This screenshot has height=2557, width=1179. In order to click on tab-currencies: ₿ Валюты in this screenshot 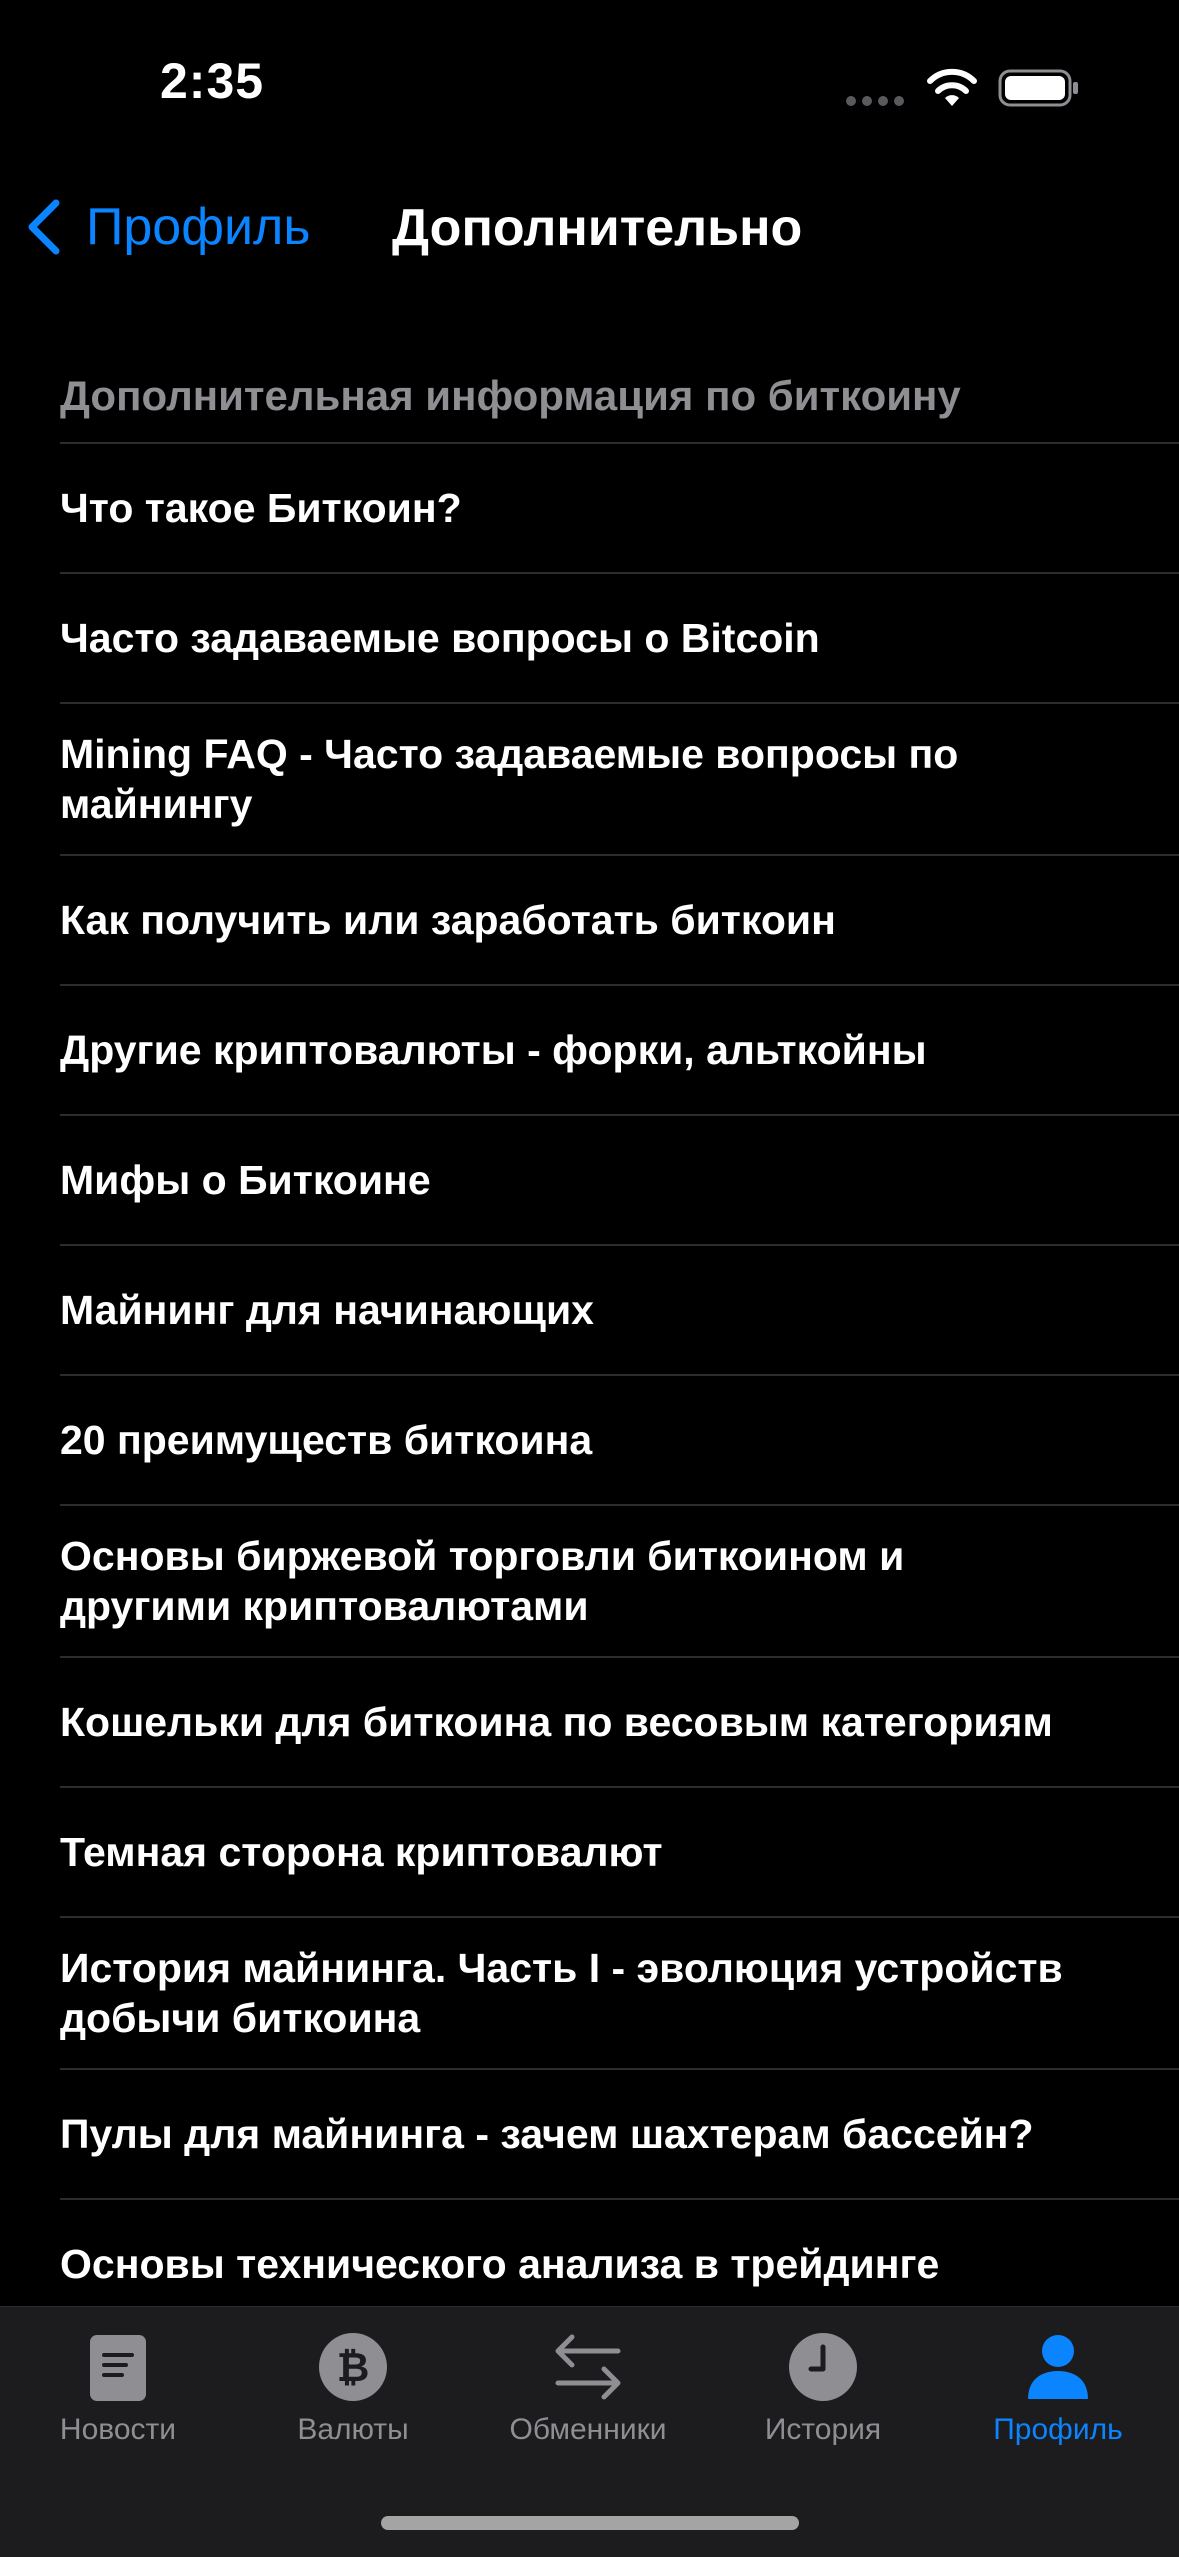, I will do `click(353, 2397)`.